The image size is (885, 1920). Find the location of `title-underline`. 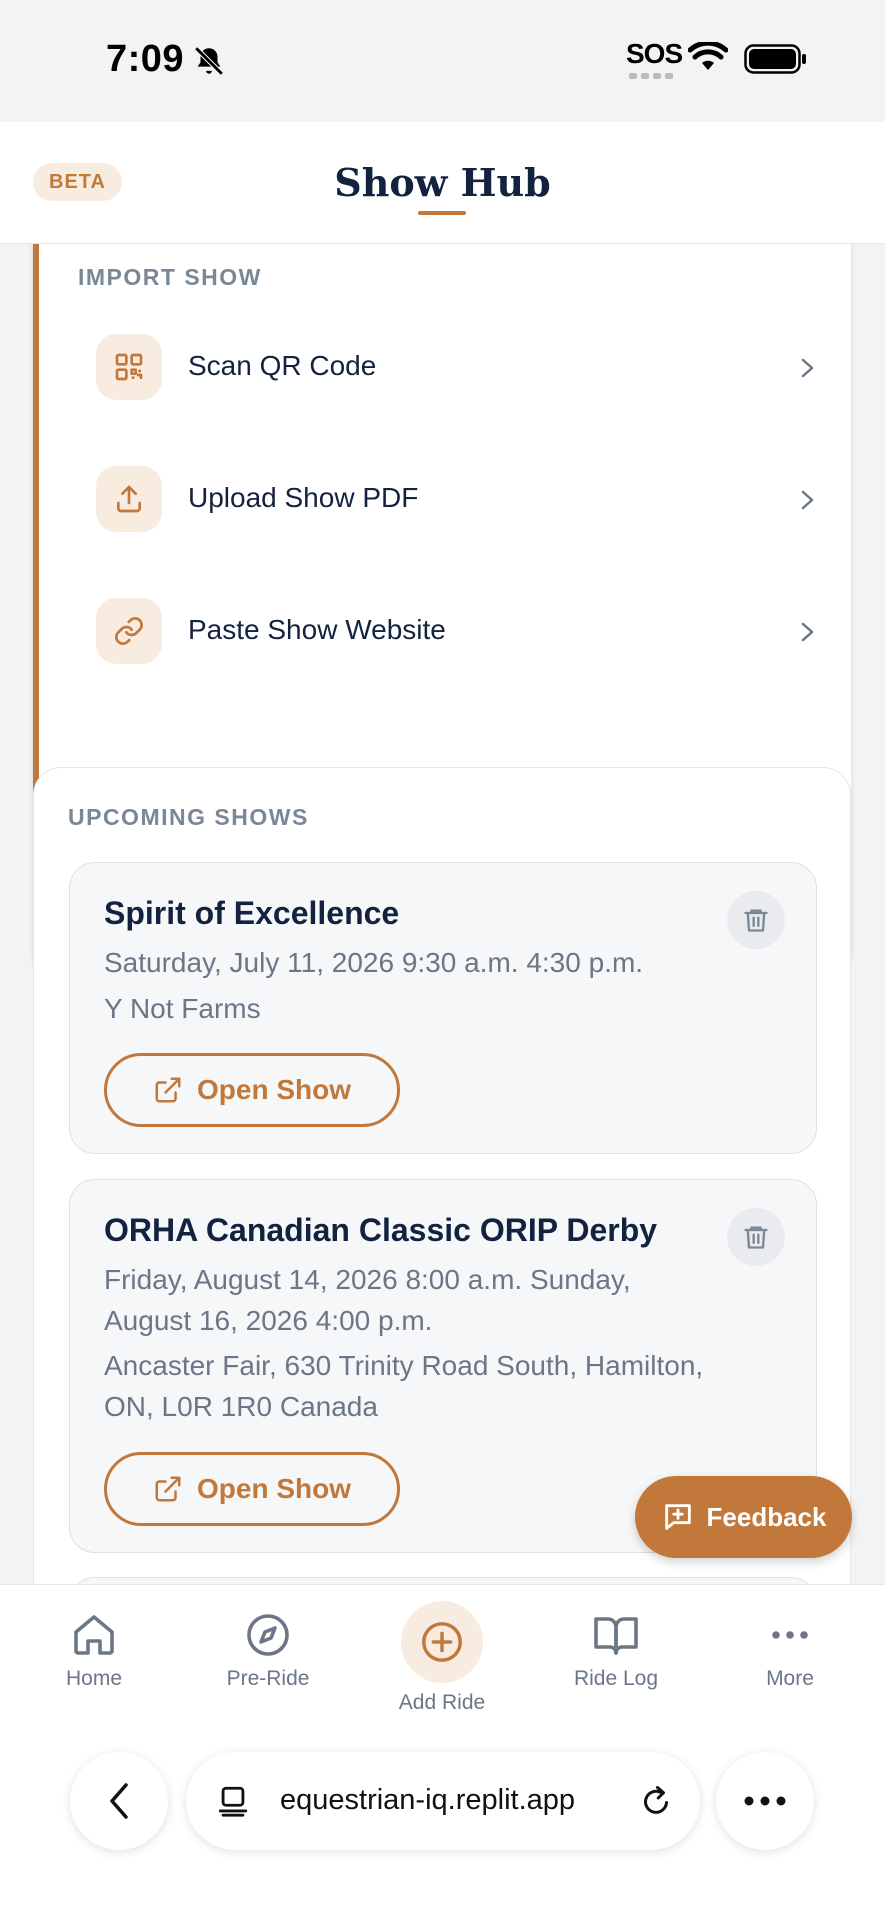

title-underline is located at coordinates (442, 213).